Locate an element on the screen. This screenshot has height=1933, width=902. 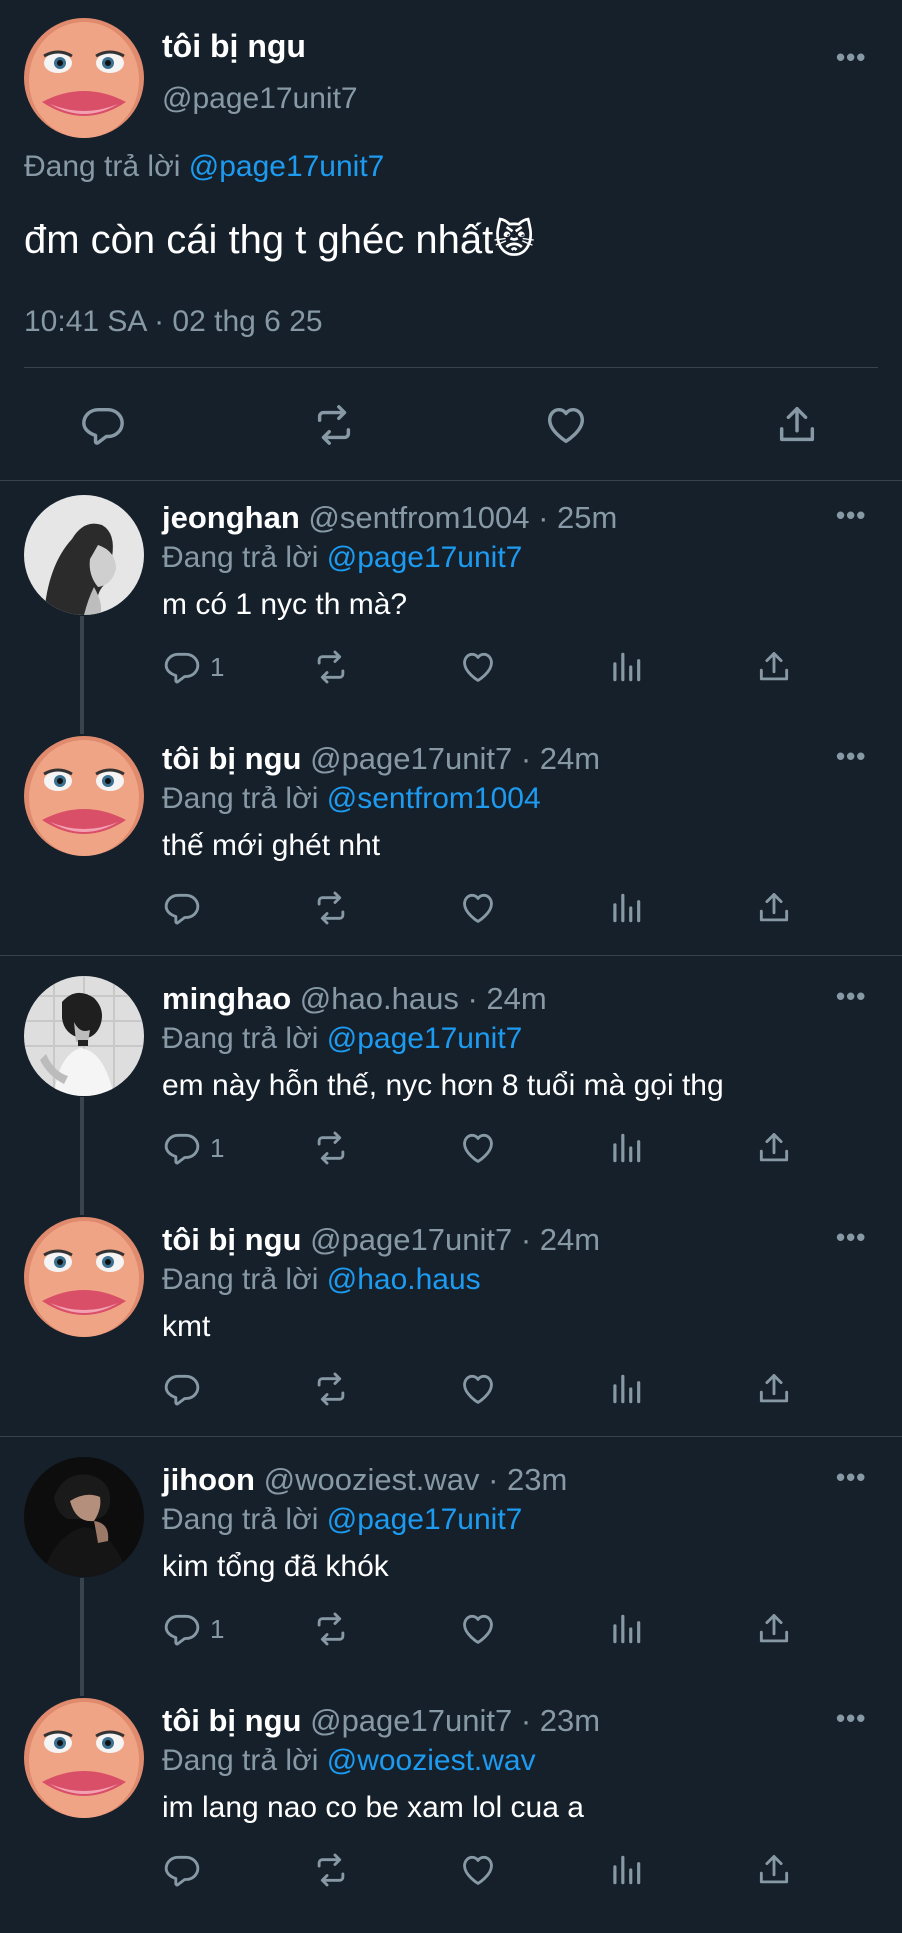
reply-to-link: @hao.haus is located at coordinates (404, 1279).